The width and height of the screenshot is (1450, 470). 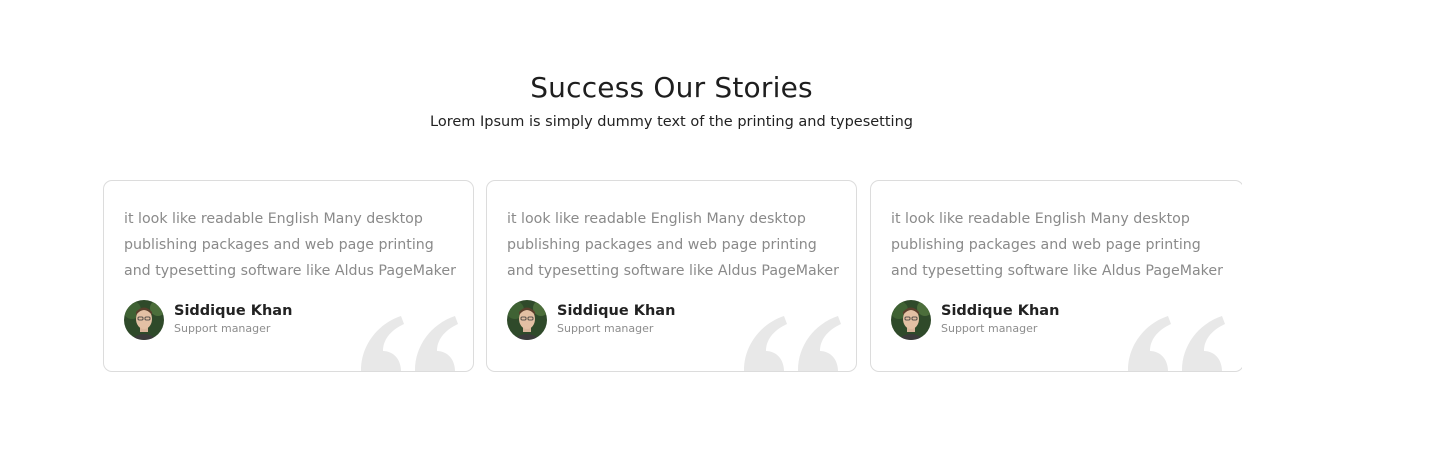 What do you see at coordinates (671, 87) in the screenshot?
I see `section-title: Success Our Stories` at bounding box center [671, 87].